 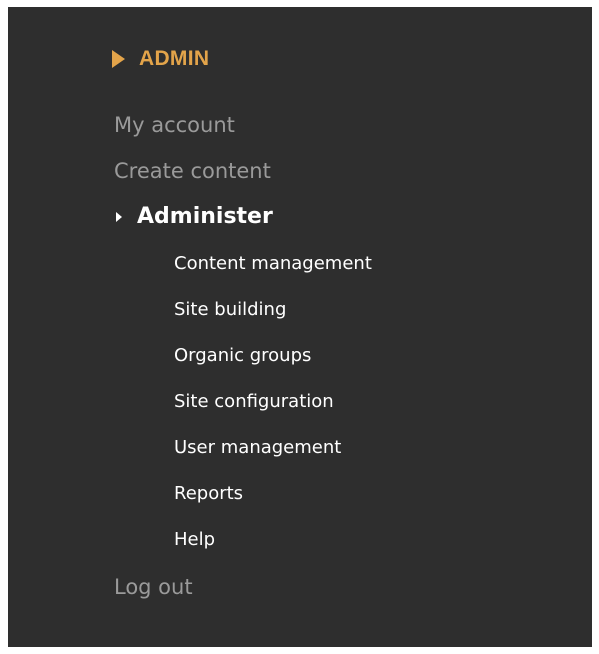 I want to click on menu-item-my-account: My account, so click(x=243, y=125).